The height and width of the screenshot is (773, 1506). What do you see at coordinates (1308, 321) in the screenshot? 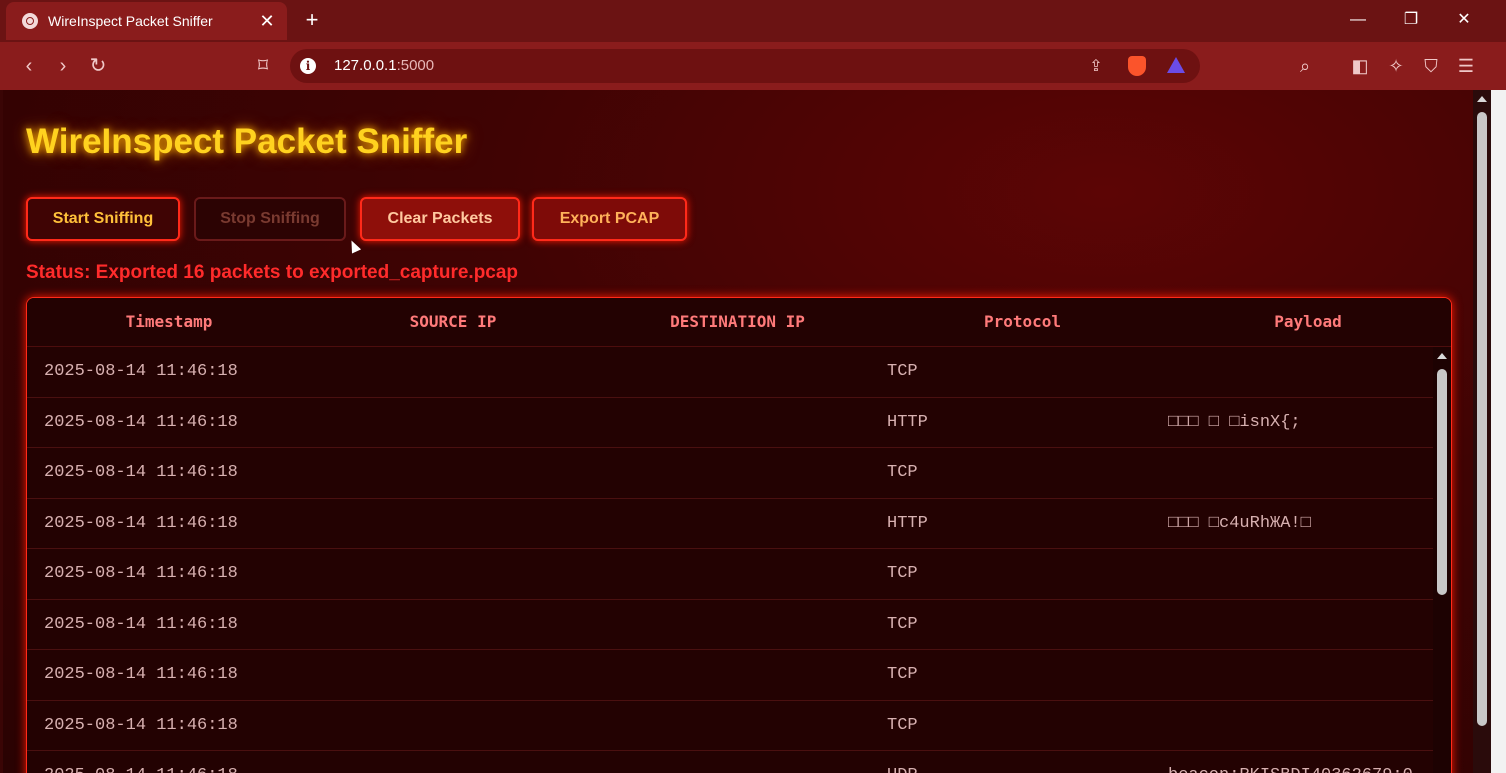
I see `header-payload: Payload` at bounding box center [1308, 321].